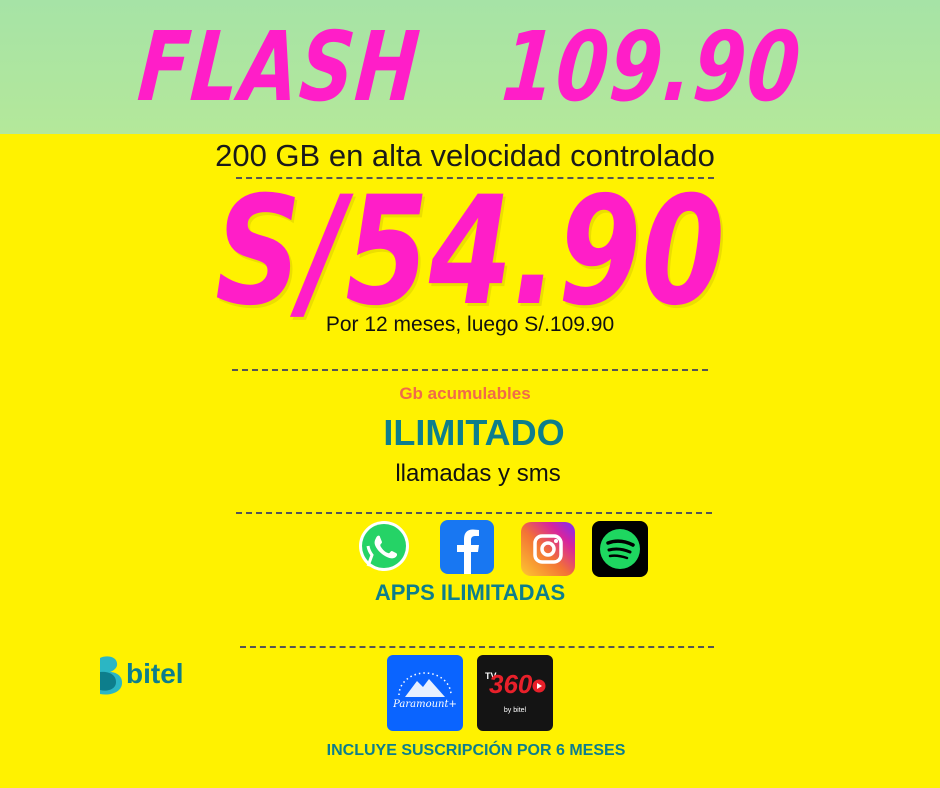  I want to click on promo-price: S/54.90, so click(470, 252).